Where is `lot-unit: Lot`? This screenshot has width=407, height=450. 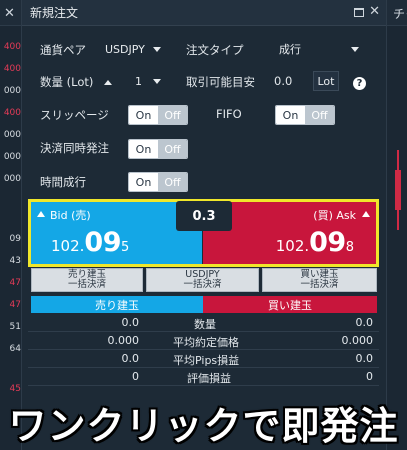
lot-unit: Lot is located at coordinates (326, 81).